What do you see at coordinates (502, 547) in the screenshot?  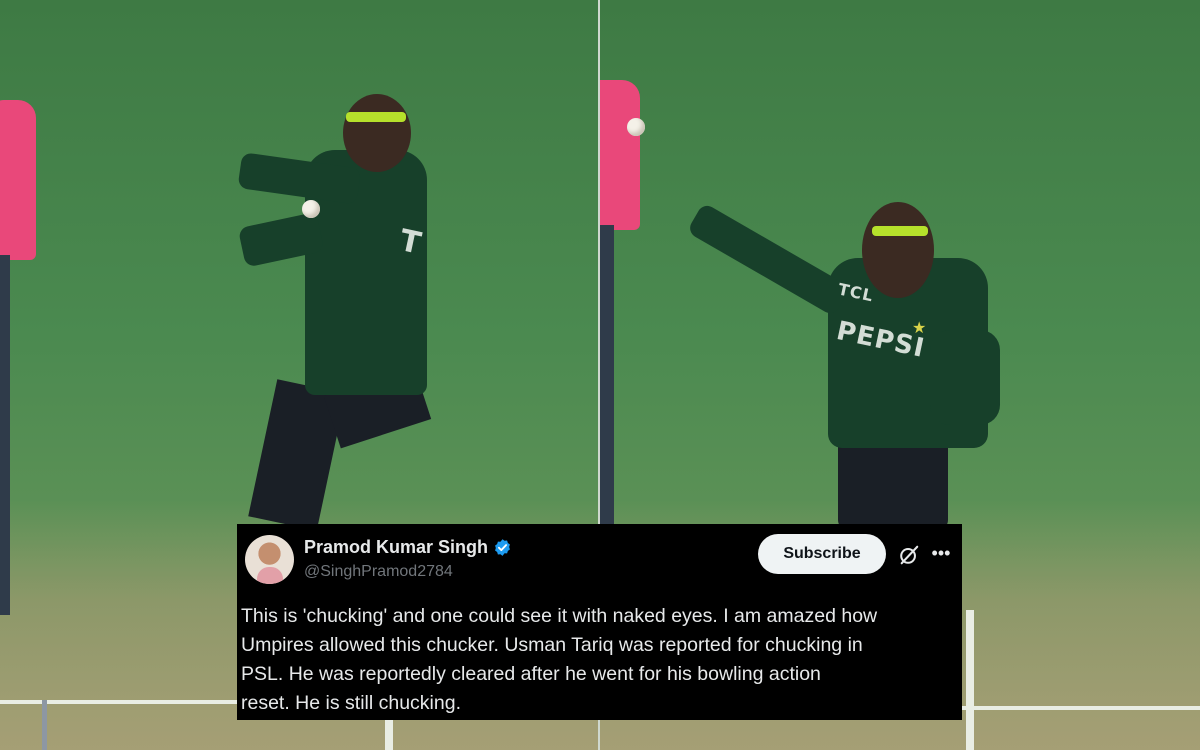 I see `verified-badge-icon` at bounding box center [502, 547].